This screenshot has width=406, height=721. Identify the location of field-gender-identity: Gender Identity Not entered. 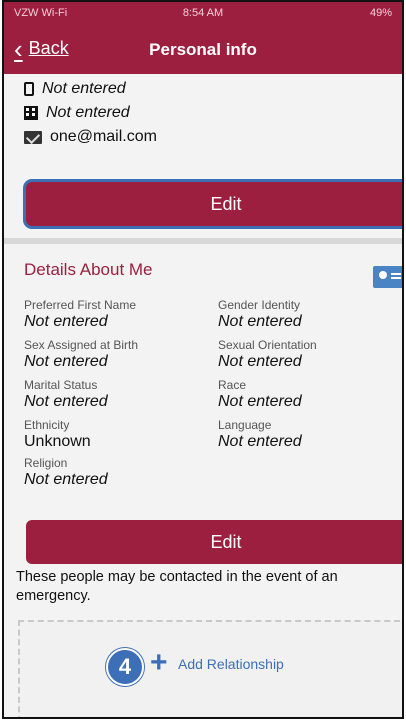
(260, 314).